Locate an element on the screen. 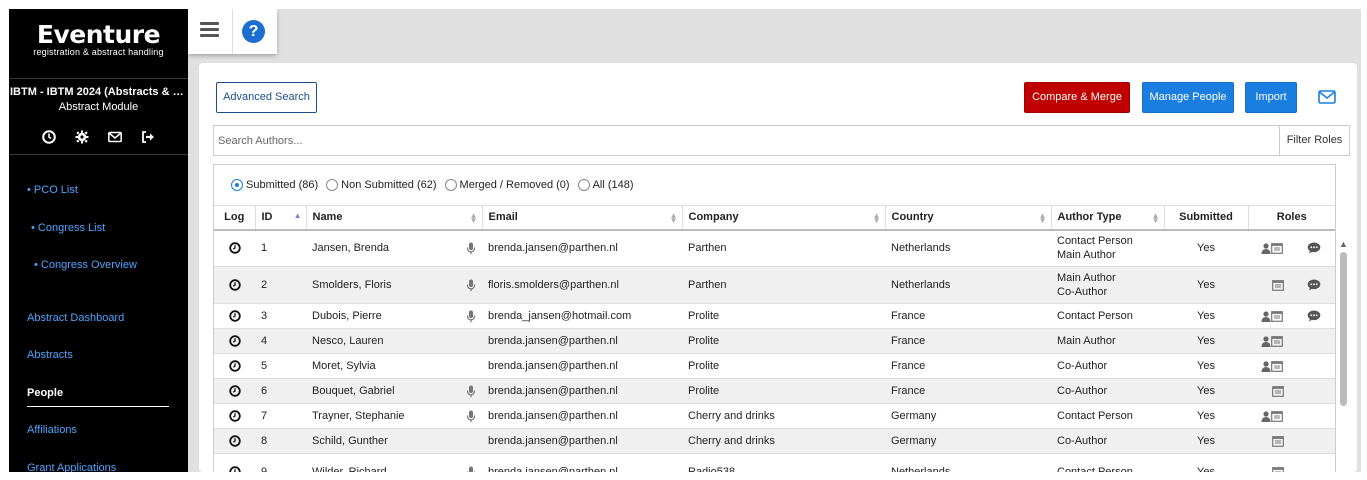 The height and width of the screenshot is (480, 1367). help-icon: ? is located at coordinates (253, 31).